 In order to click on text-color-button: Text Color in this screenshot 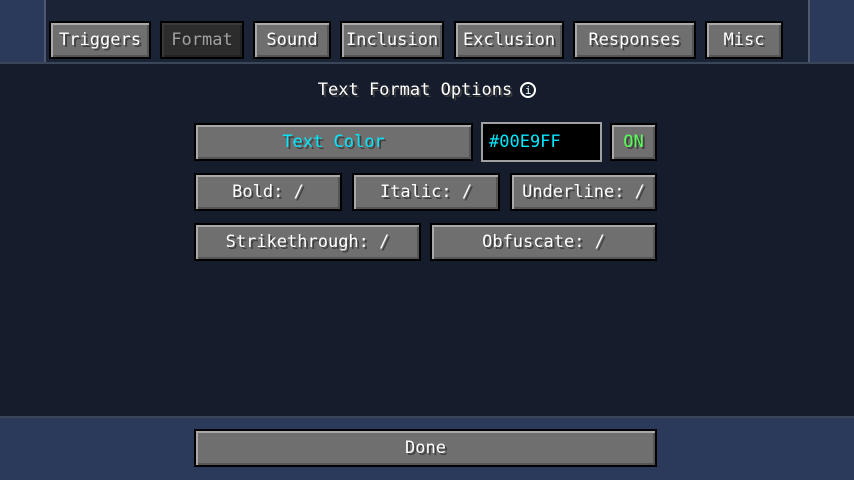, I will do `click(333, 142)`.